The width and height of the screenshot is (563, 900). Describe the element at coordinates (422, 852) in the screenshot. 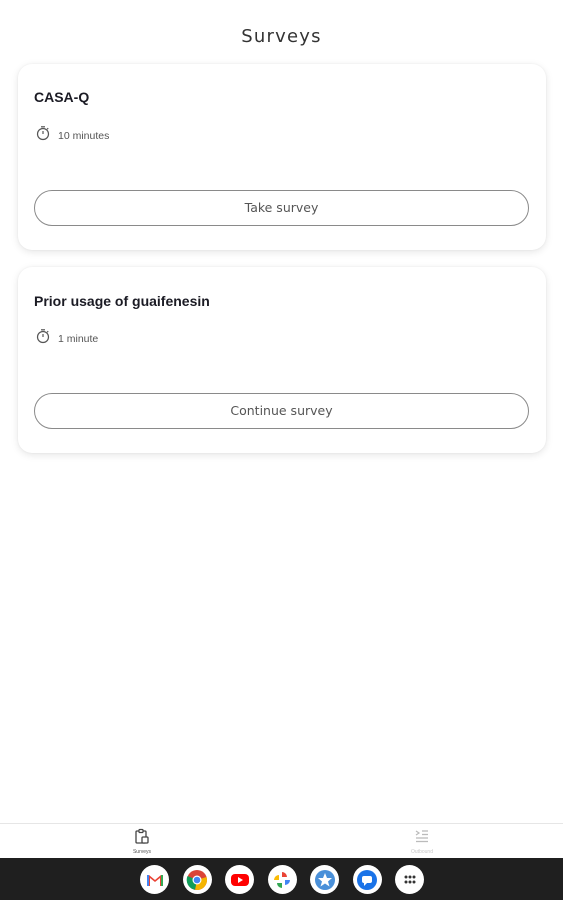

I see `nav-label-outbound: Outbound` at that location.